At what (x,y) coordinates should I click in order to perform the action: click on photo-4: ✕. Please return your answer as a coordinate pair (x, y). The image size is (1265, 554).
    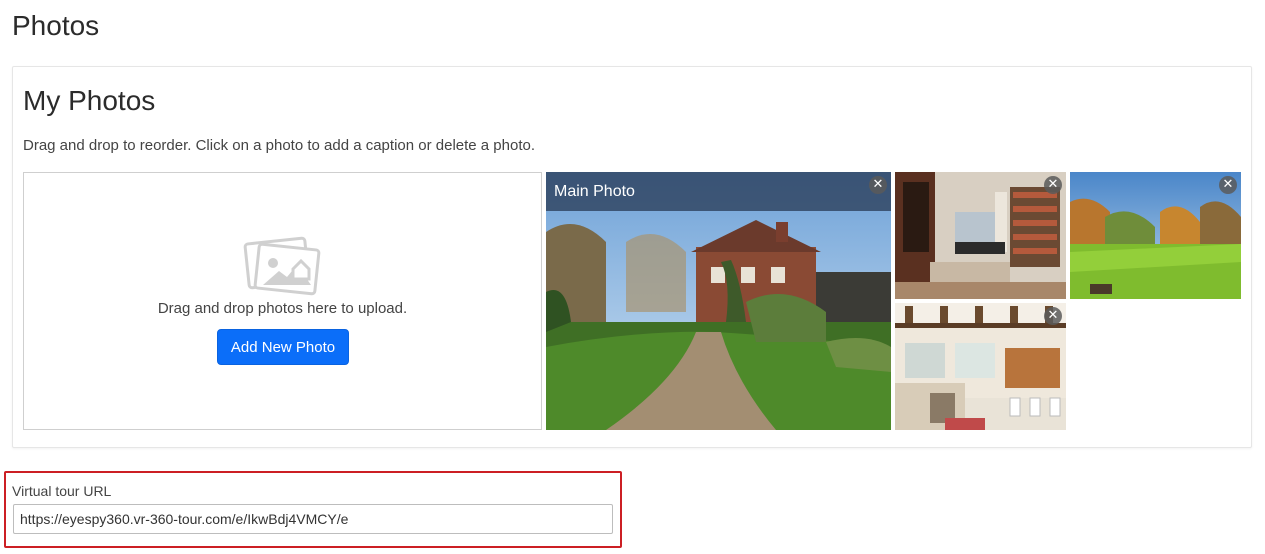
    Looking at the image, I should click on (980, 366).